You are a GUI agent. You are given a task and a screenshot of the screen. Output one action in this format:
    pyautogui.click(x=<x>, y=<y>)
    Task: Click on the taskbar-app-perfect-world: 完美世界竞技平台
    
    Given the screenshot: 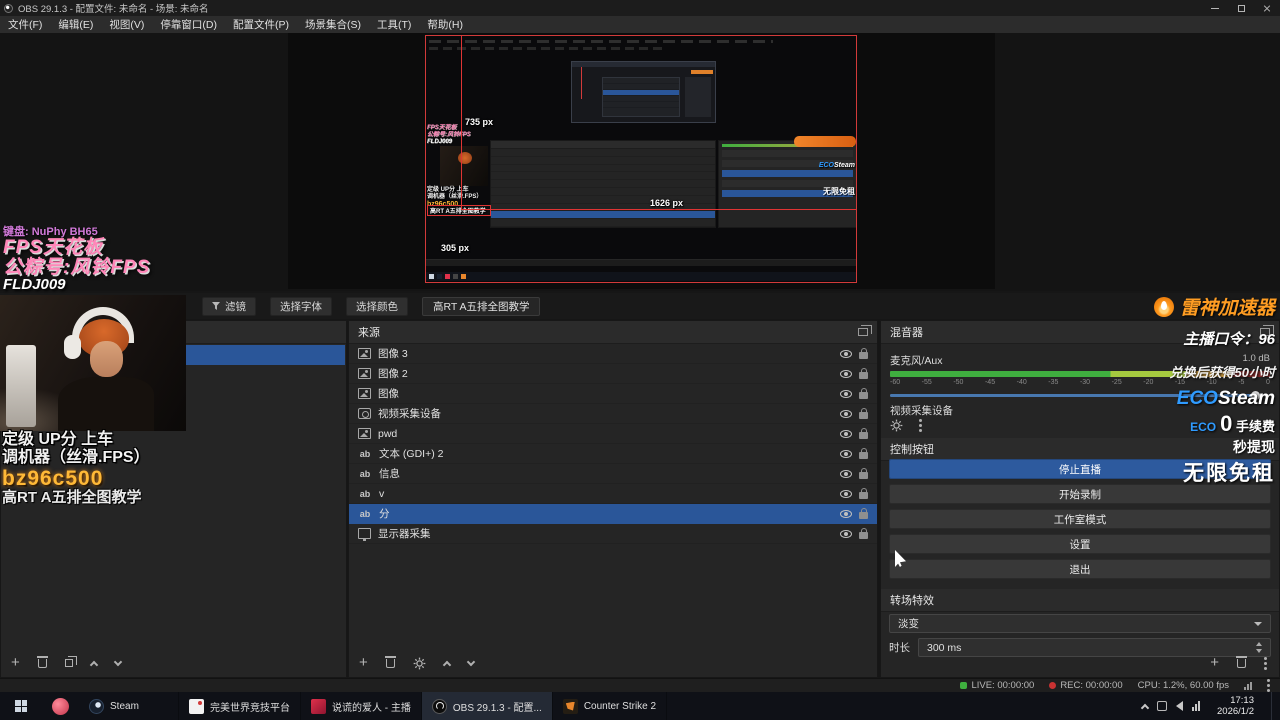 What is the action you would take?
    pyautogui.click(x=240, y=706)
    